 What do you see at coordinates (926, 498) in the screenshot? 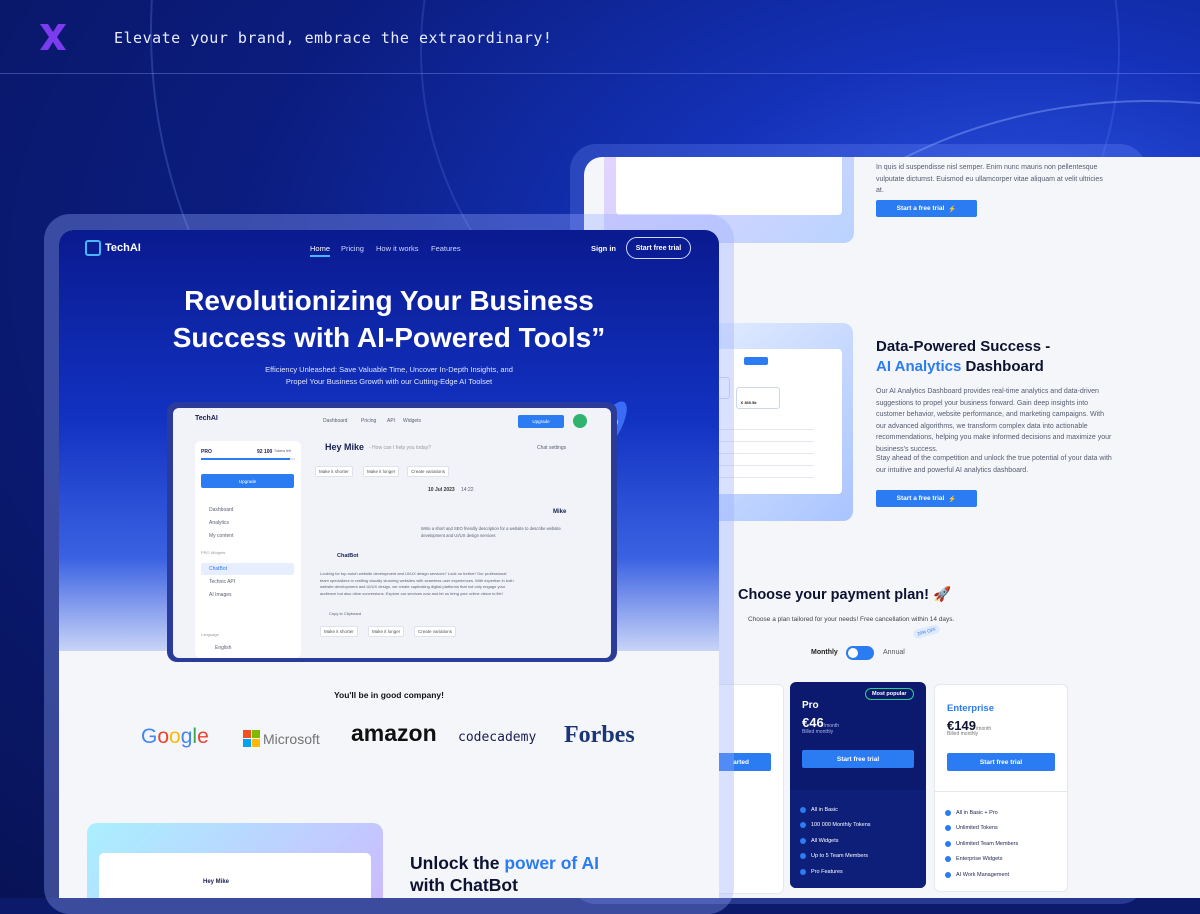
I see `start-trial-button-analytics: Start a free trial ⚡` at bounding box center [926, 498].